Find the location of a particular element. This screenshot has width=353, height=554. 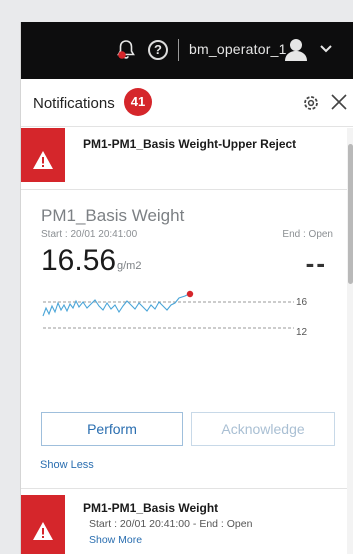

start-time: Start : 20/01 20:41:00 is located at coordinates (89, 234).